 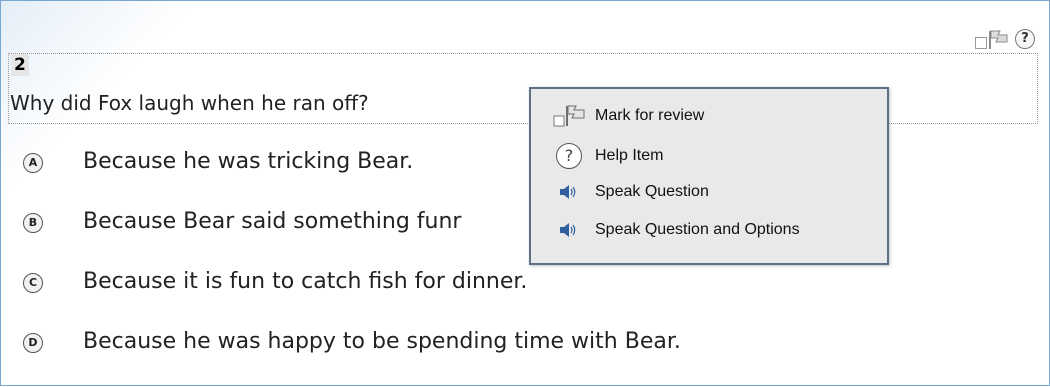 What do you see at coordinates (33, 163) in the screenshot?
I see `option-letter-icon: A` at bounding box center [33, 163].